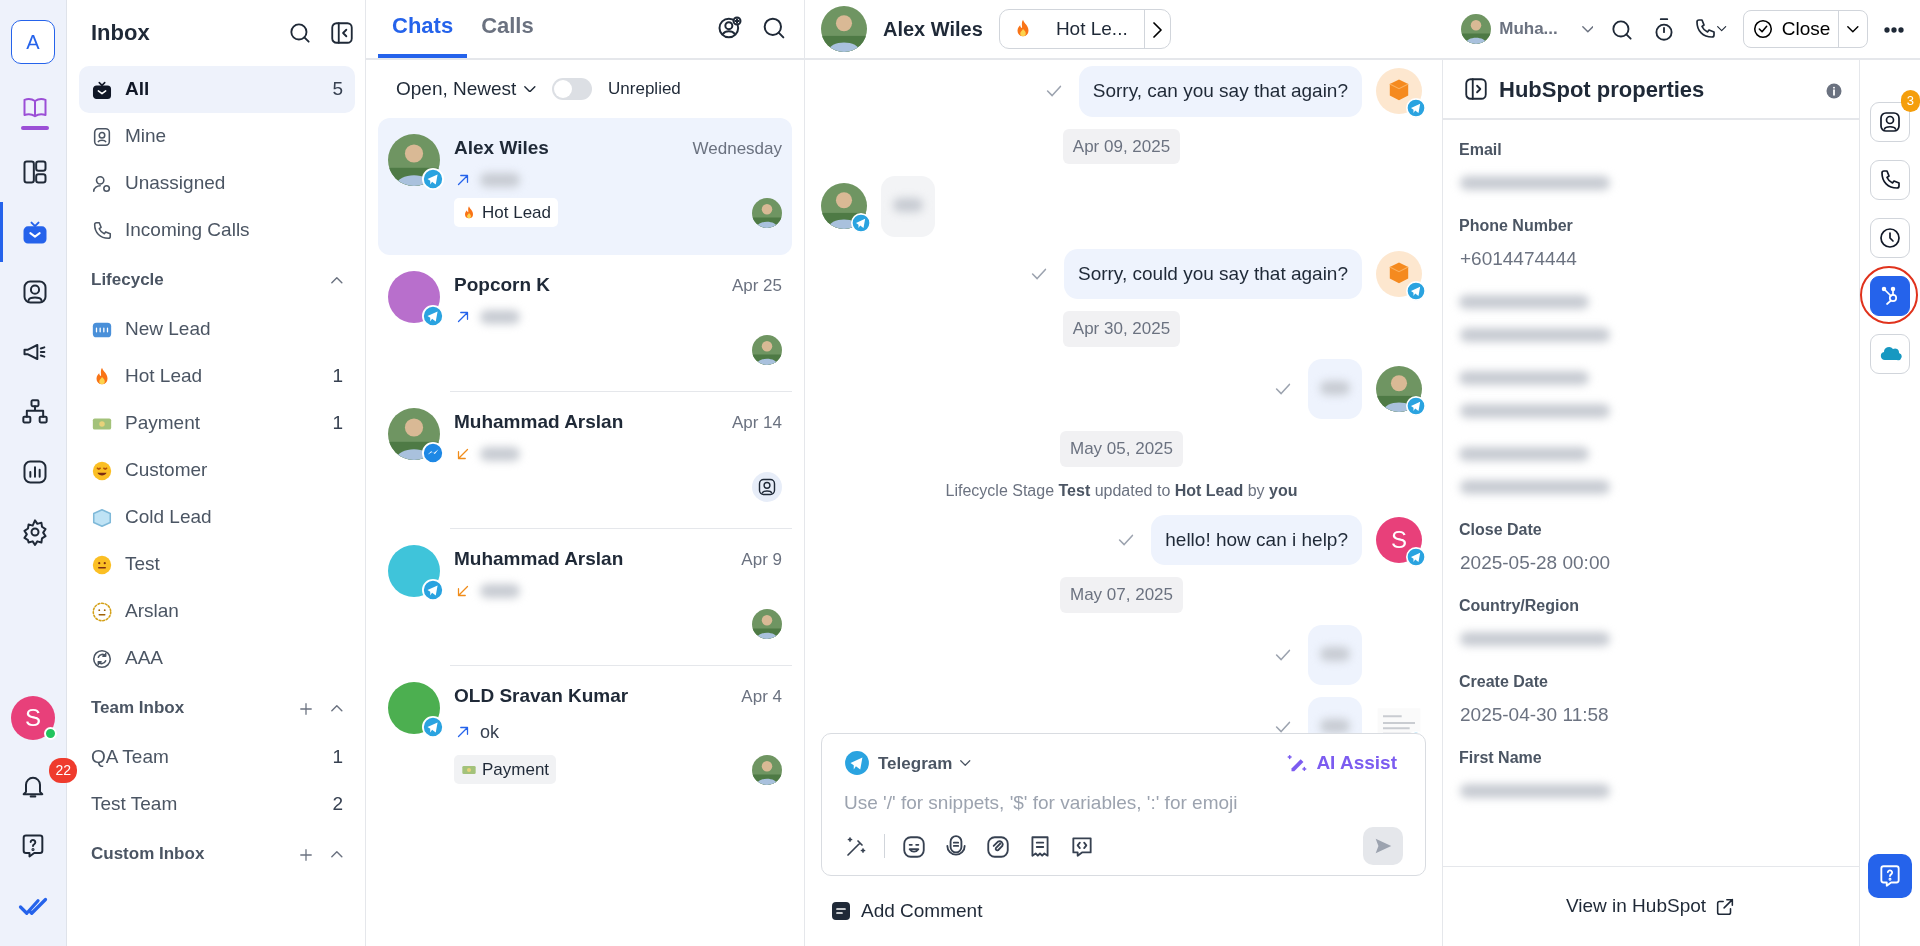 This screenshot has width=1920, height=946. I want to click on section-title: Custom Inbox, so click(148, 854).